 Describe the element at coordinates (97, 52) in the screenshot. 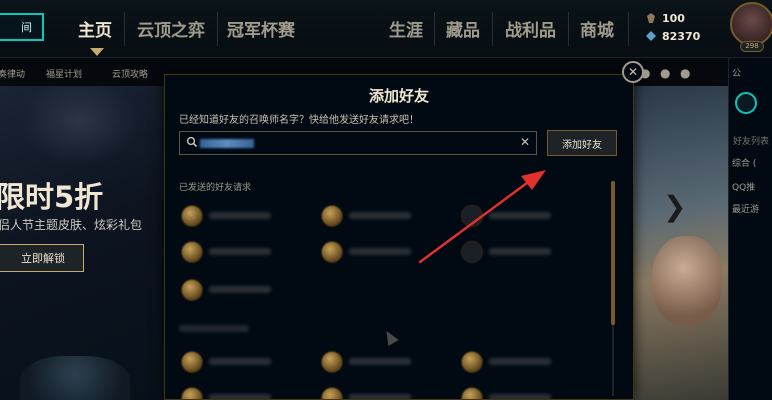

I see `active-nav-indicator` at that location.